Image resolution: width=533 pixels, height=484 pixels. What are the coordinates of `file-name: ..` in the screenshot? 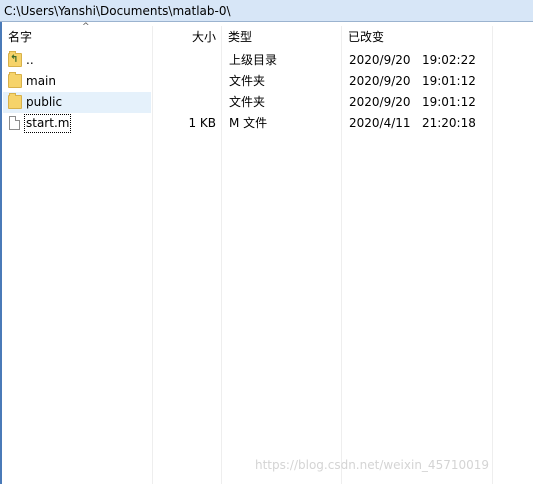 It's located at (30, 60).